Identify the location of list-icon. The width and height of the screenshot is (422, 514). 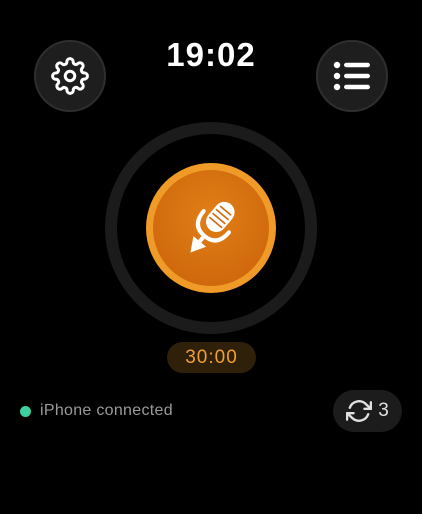
(351, 76).